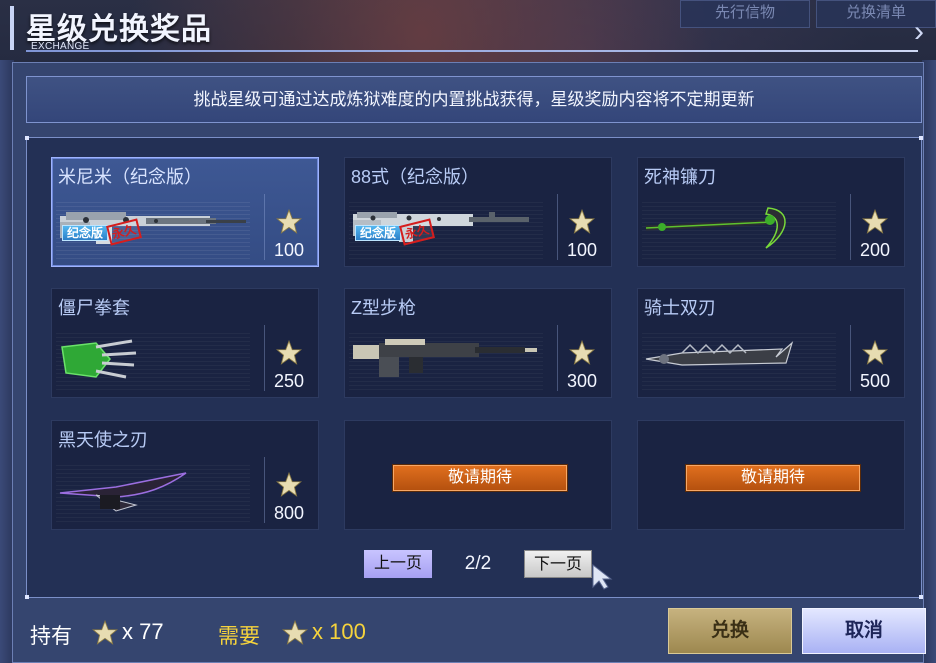 This screenshot has height=663, width=936. I want to click on cancel-button: 取消, so click(864, 631).